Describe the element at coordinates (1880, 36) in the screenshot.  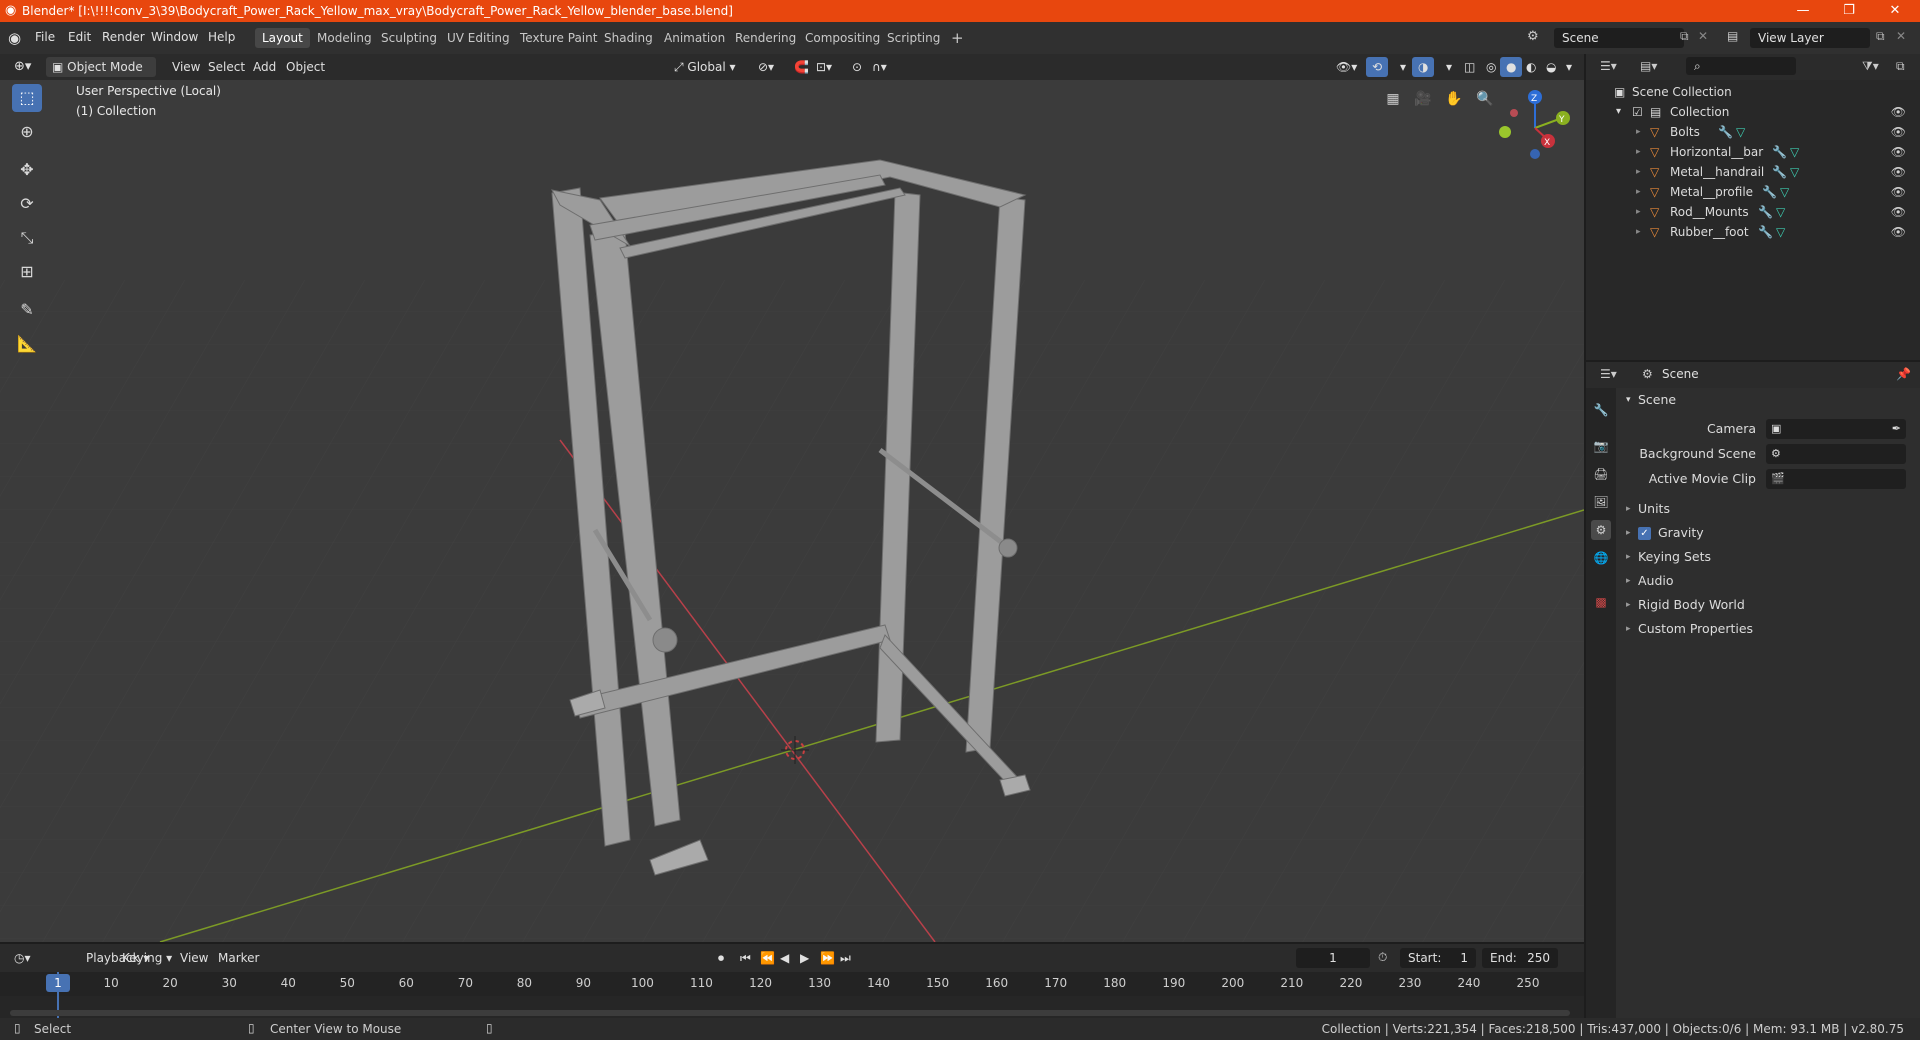
I see `new-view-layer-icon: ⧉` at that location.